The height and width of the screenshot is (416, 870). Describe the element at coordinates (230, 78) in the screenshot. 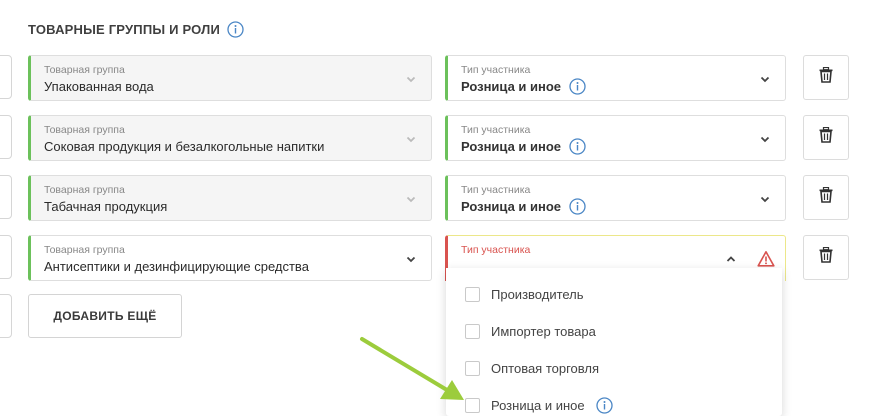

I see `product-group-select: Товарная группа Упакованная вода` at that location.